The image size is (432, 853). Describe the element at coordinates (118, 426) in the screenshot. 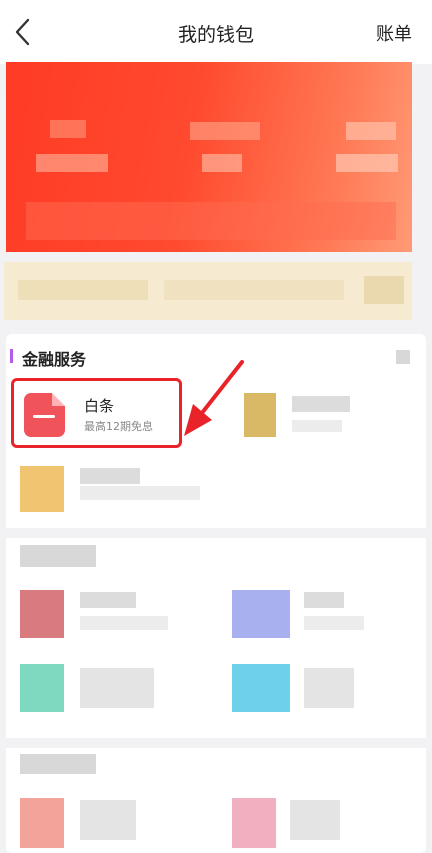

I see `baitiao-subtitle: 最高12期免息` at that location.